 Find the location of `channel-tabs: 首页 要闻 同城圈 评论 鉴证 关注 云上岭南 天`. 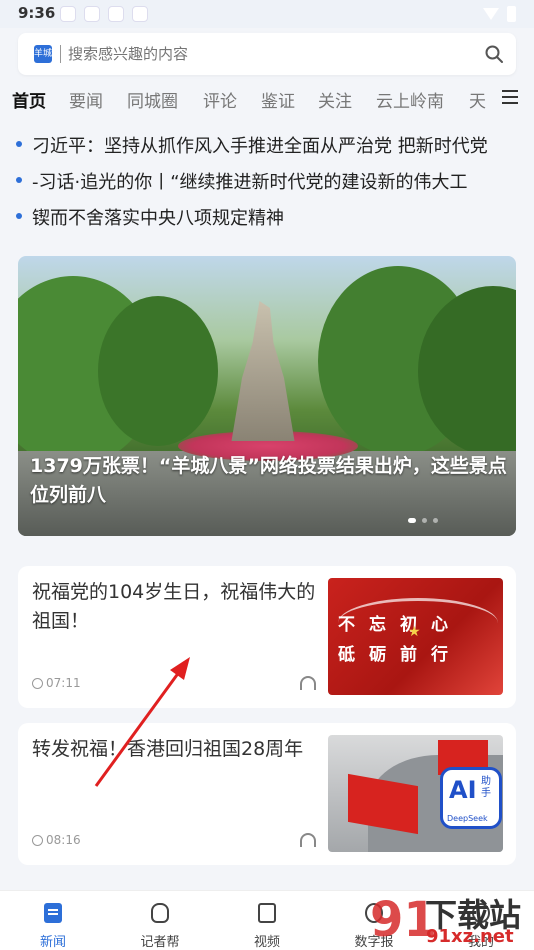

channel-tabs: 首页 要闻 同城圈 评论 鉴证 关注 云上岭南 天 is located at coordinates (267, 99).